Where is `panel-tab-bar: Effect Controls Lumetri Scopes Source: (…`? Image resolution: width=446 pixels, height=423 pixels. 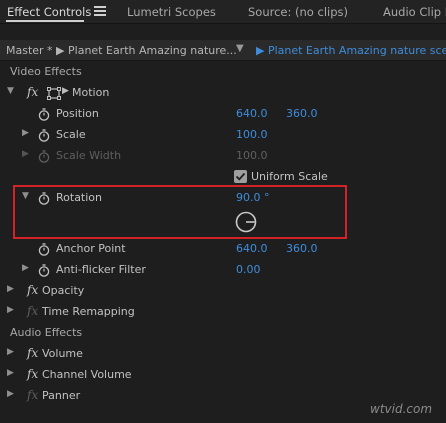
panel-tab-bar: Effect Controls Lumetri Scopes Source: (… is located at coordinates (223, 12).